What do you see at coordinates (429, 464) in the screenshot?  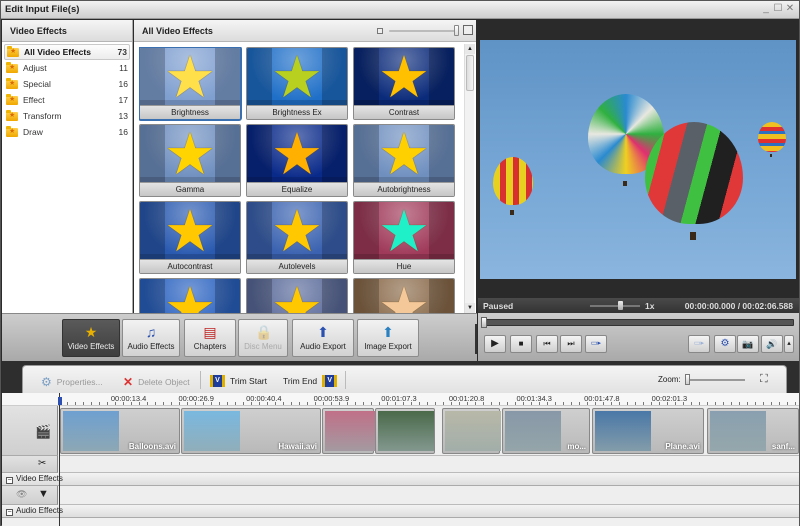 I see `audio-track` at bounding box center [429, 464].